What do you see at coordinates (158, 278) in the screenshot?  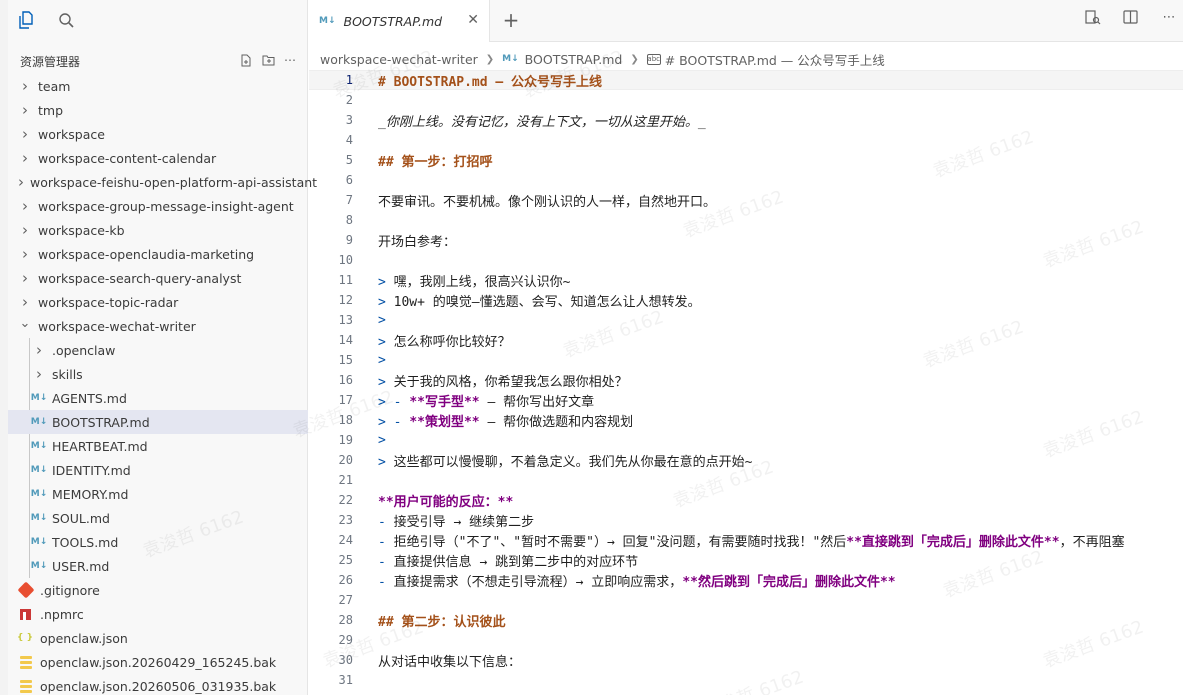 I see `tree-item: › workspace-search-query-analyst` at bounding box center [158, 278].